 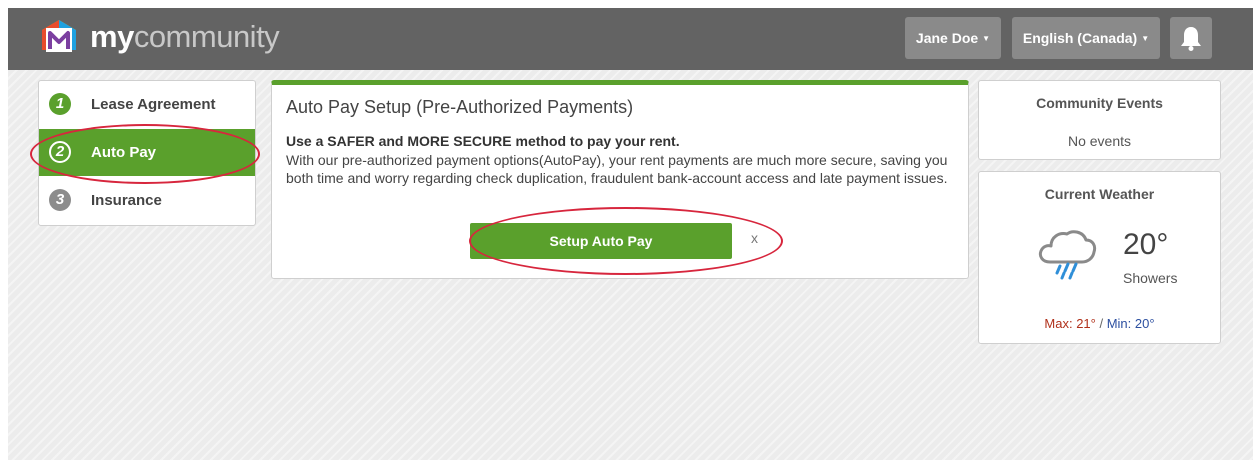 What do you see at coordinates (947, 38) in the screenshot?
I see `user-menu-label: Jane Doe` at bounding box center [947, 38].